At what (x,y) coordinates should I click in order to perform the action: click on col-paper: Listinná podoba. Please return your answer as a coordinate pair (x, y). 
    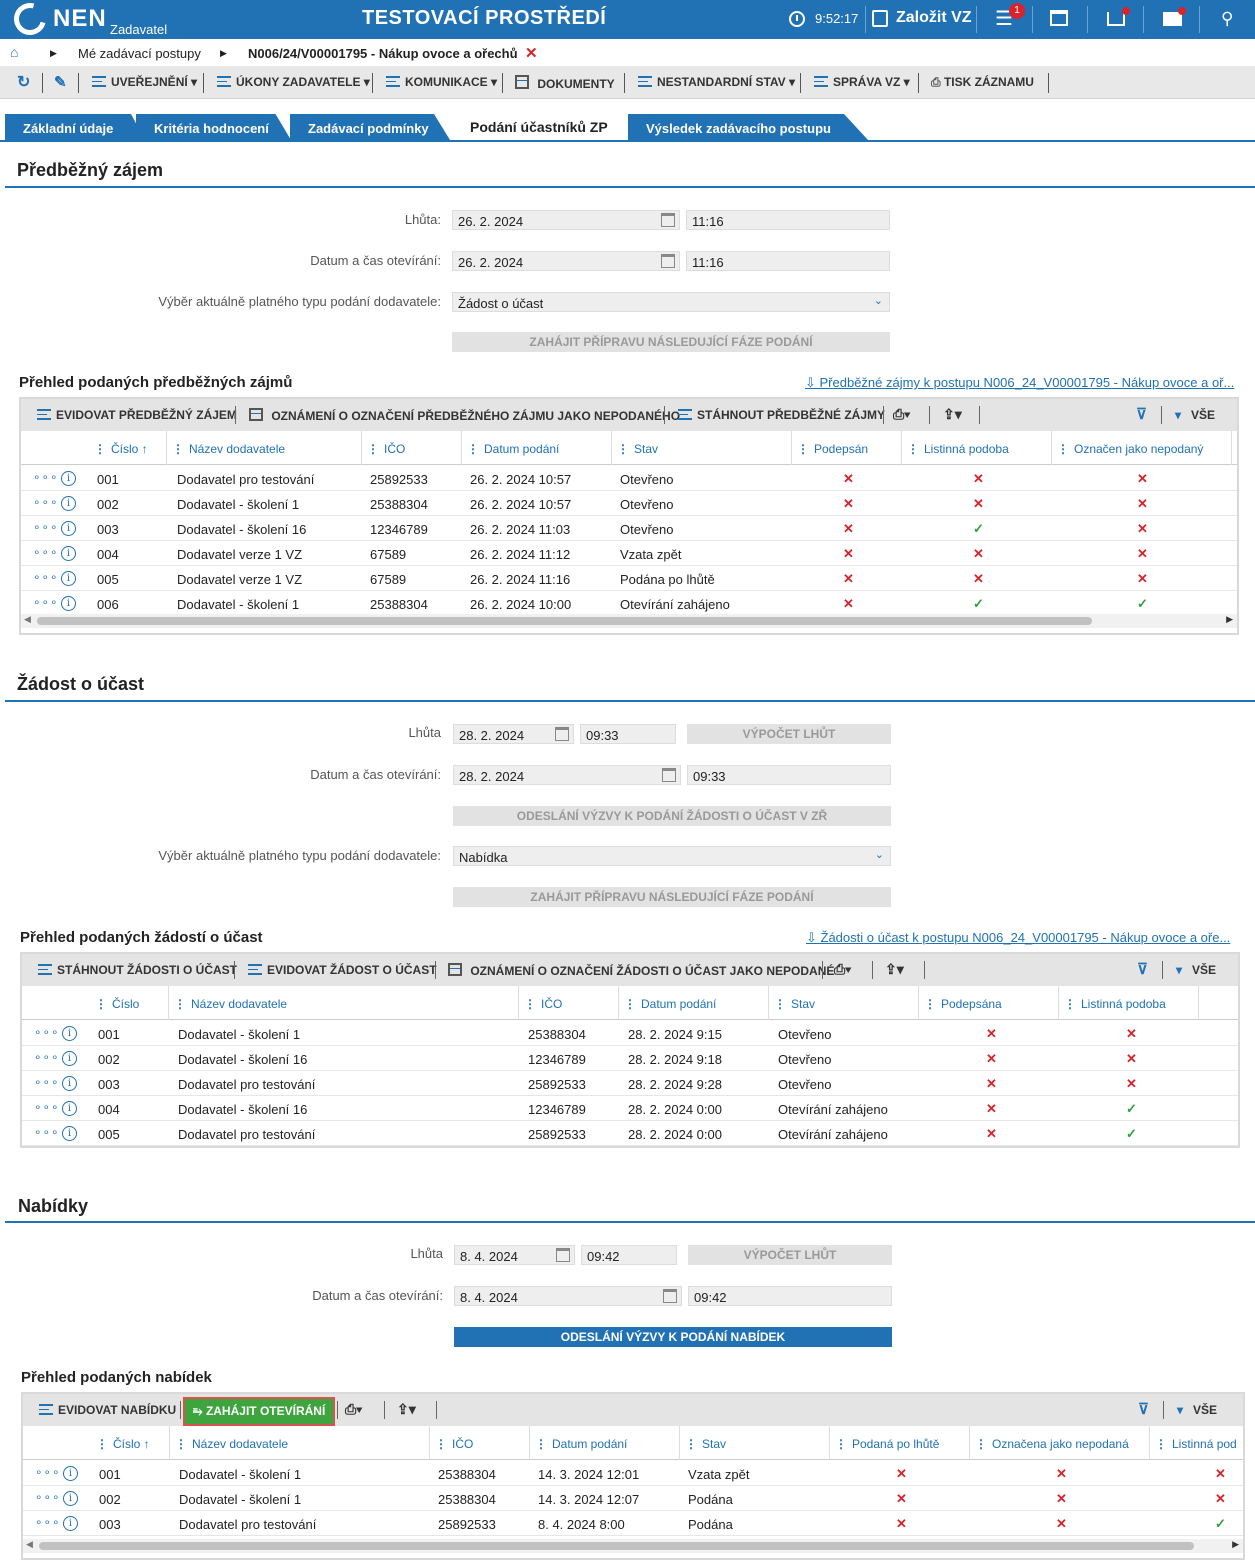
    Looking at the image, I should click on (1115, 1004).